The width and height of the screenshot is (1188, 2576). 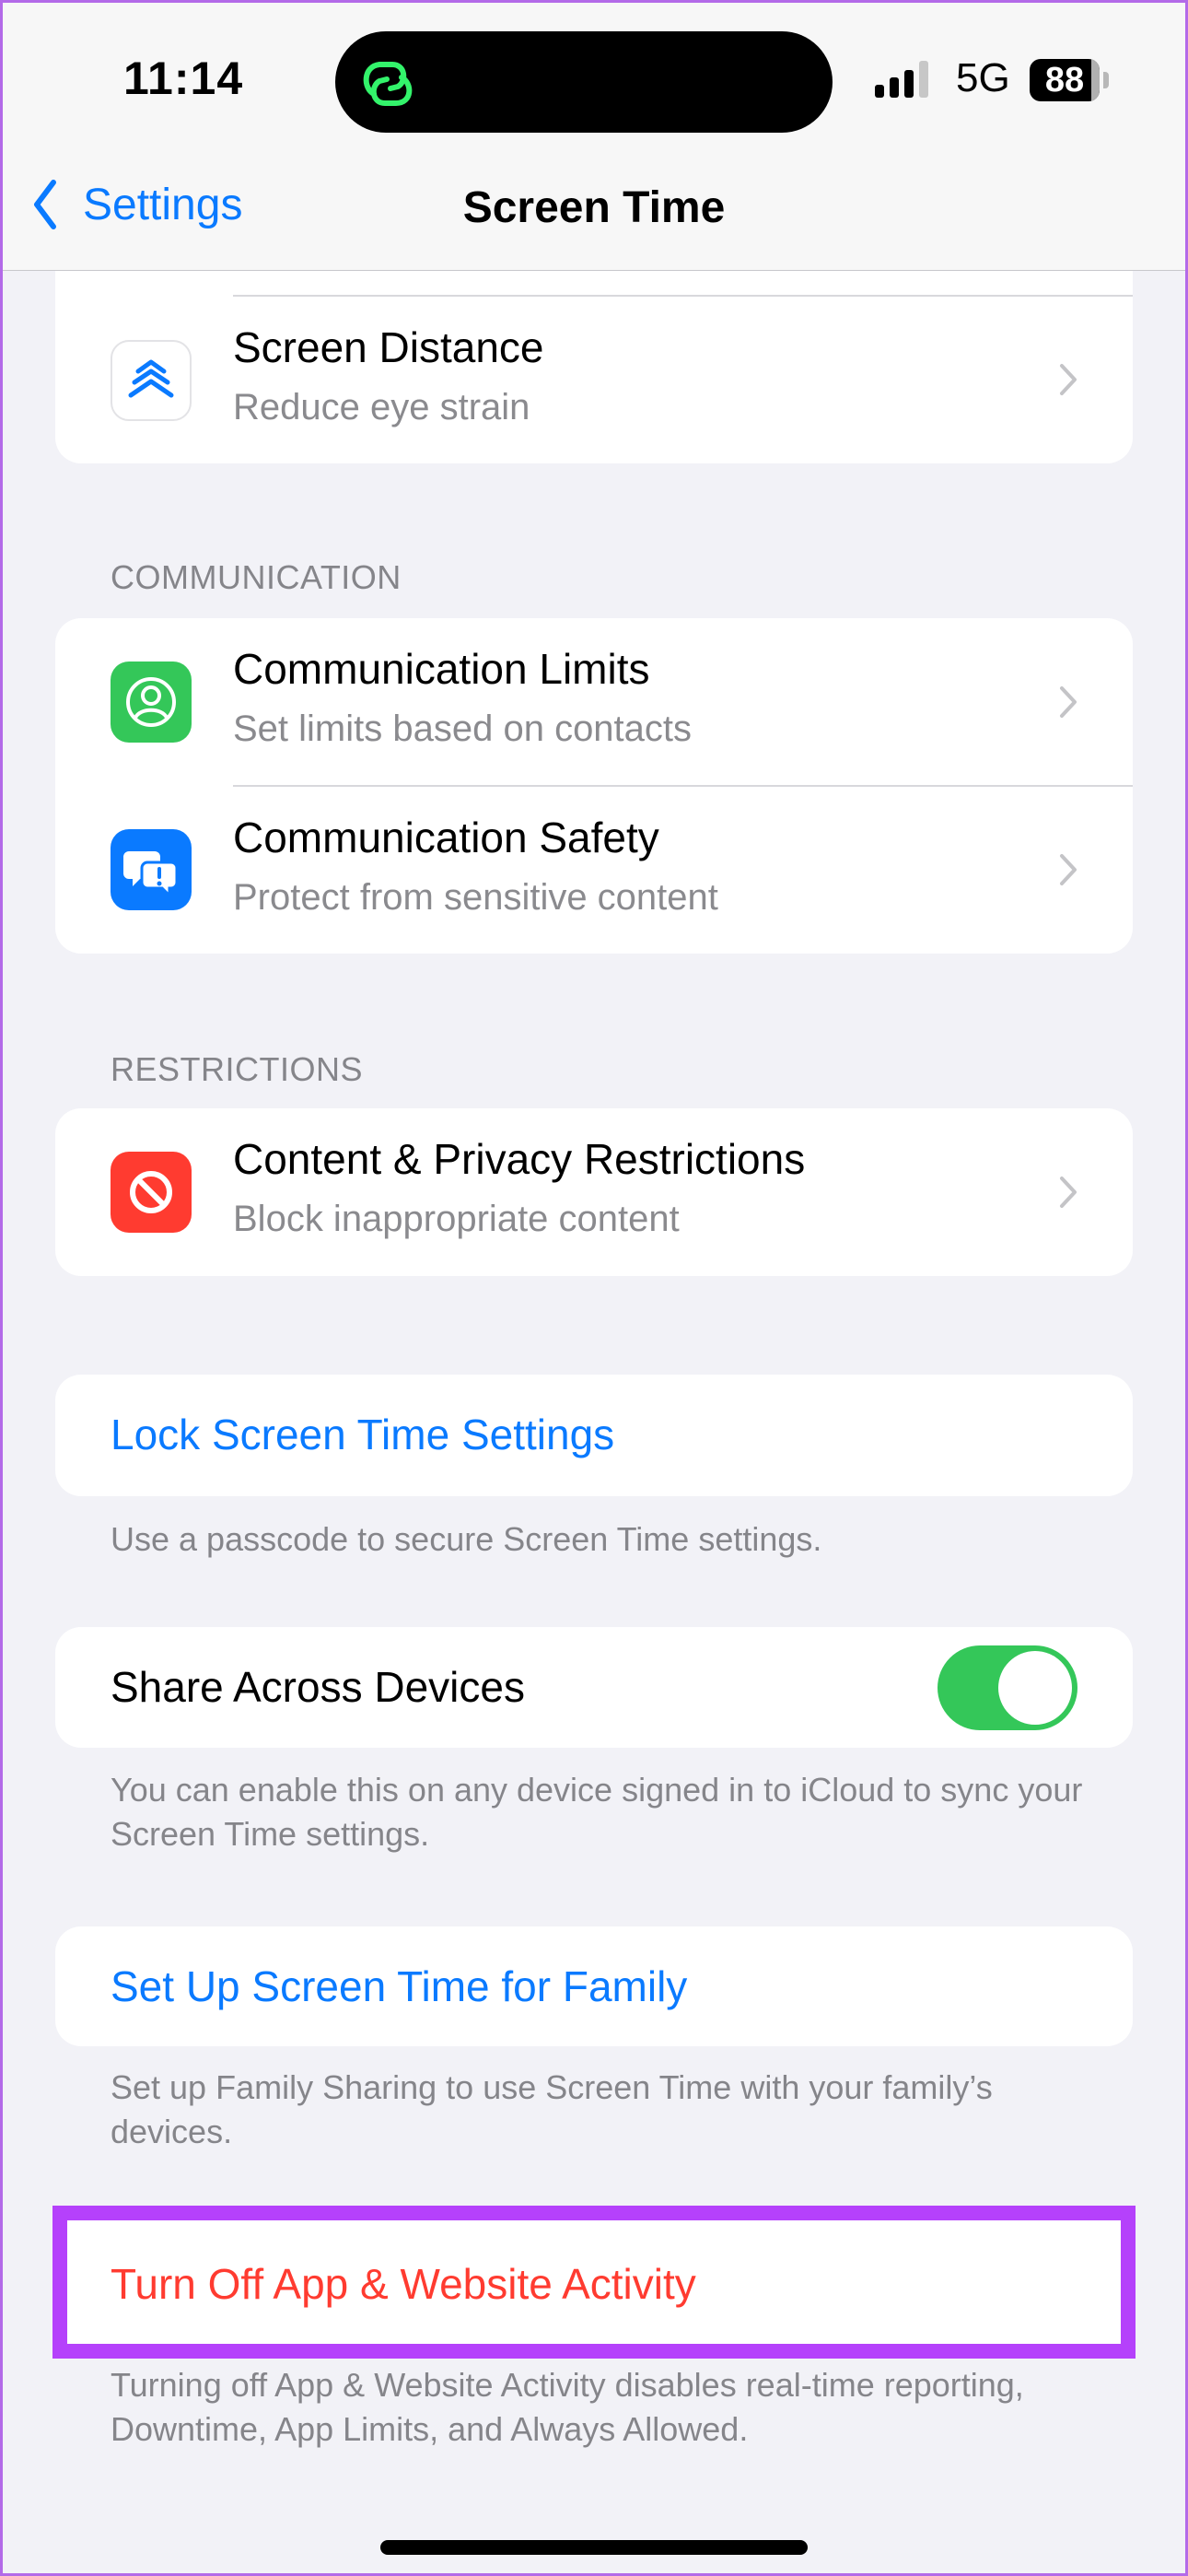 I want to click on section-header-communication: COMMUNICATION, so click(x=256, y=577).